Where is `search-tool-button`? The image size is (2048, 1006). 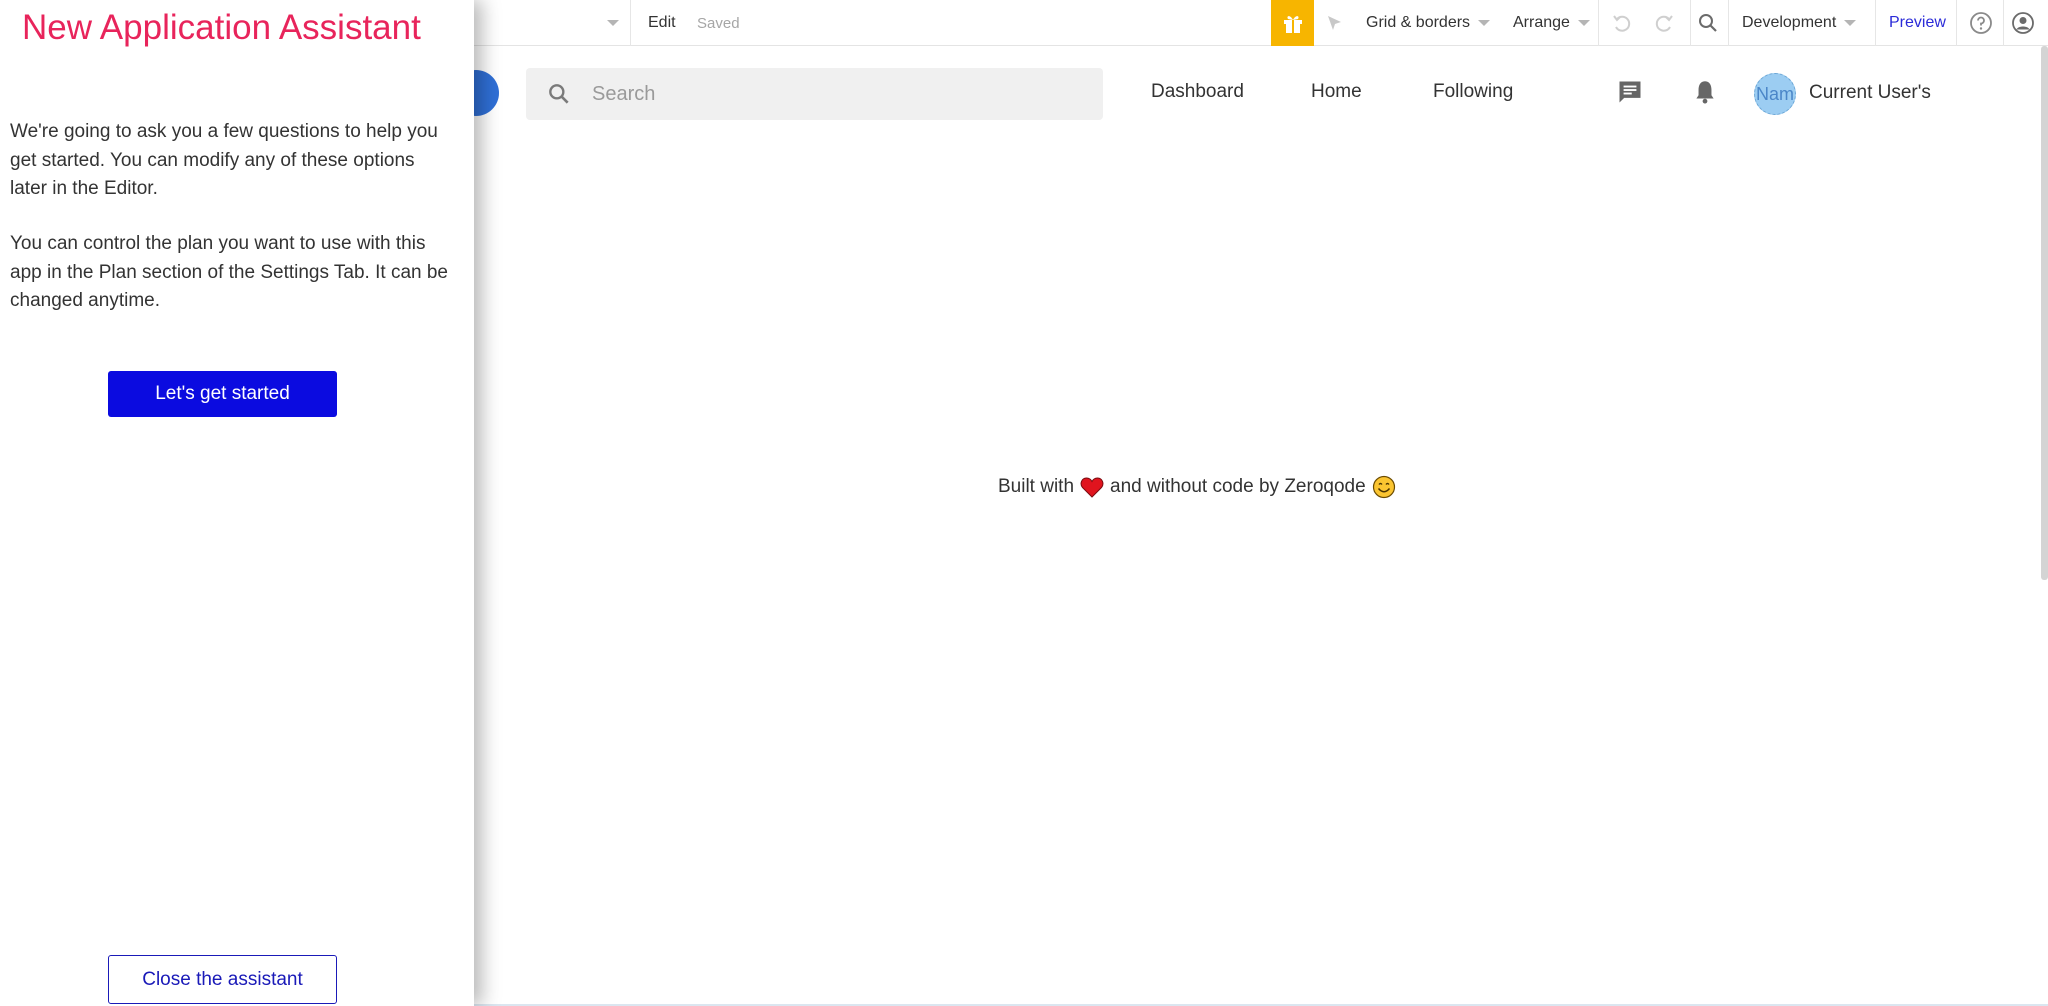 search-tool-button is located at coordinates (1708, 23).